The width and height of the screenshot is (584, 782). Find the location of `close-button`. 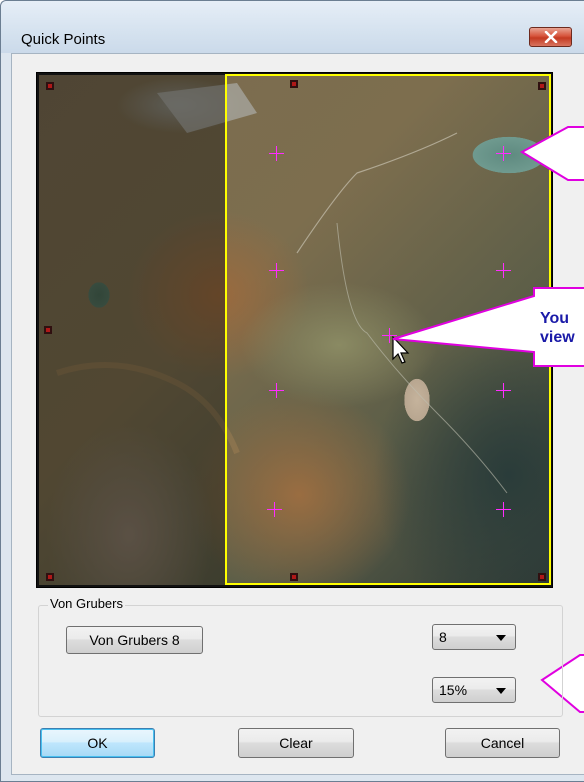

close-button is located at coordinates (550, 37).